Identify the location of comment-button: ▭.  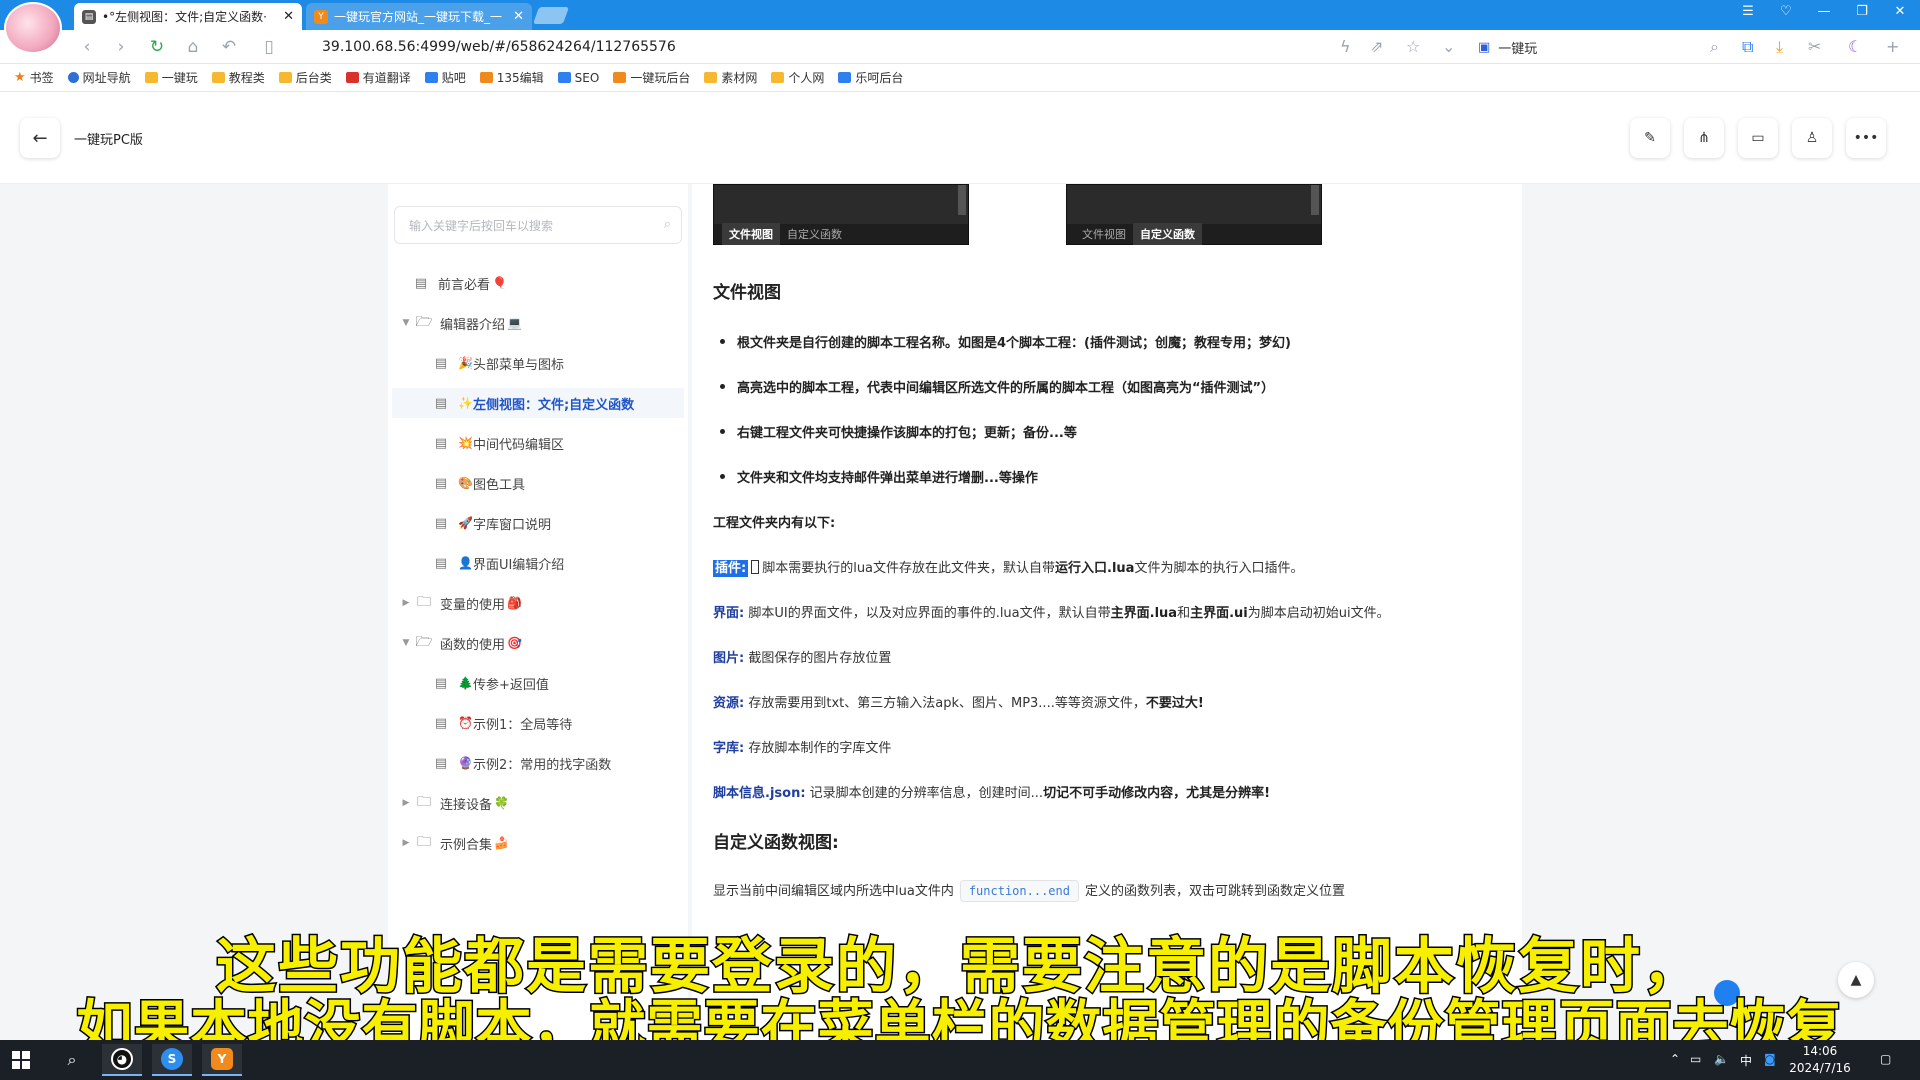
(1758, 138).